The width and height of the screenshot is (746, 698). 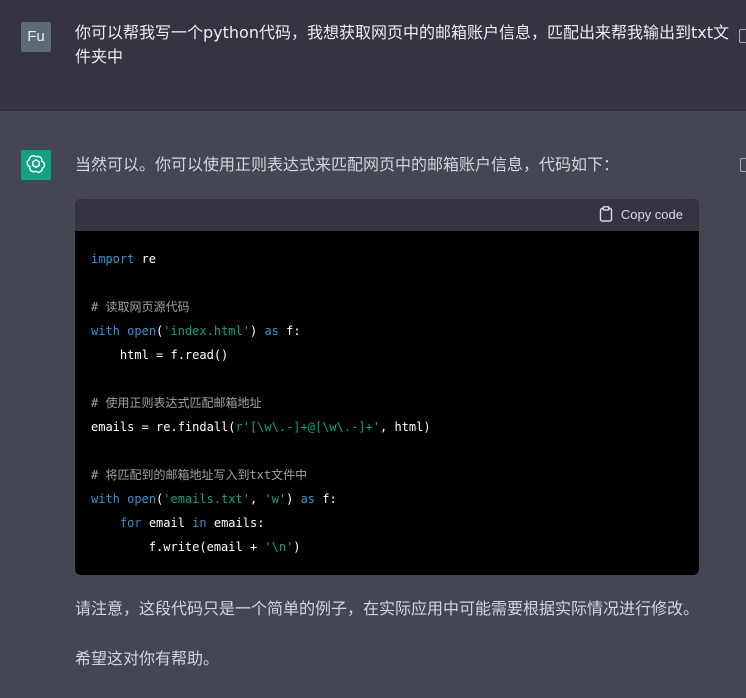 I want to click on code-line: # 将匹配到的邮箱地址写入到txt文件中, so click(x=395, y=475).